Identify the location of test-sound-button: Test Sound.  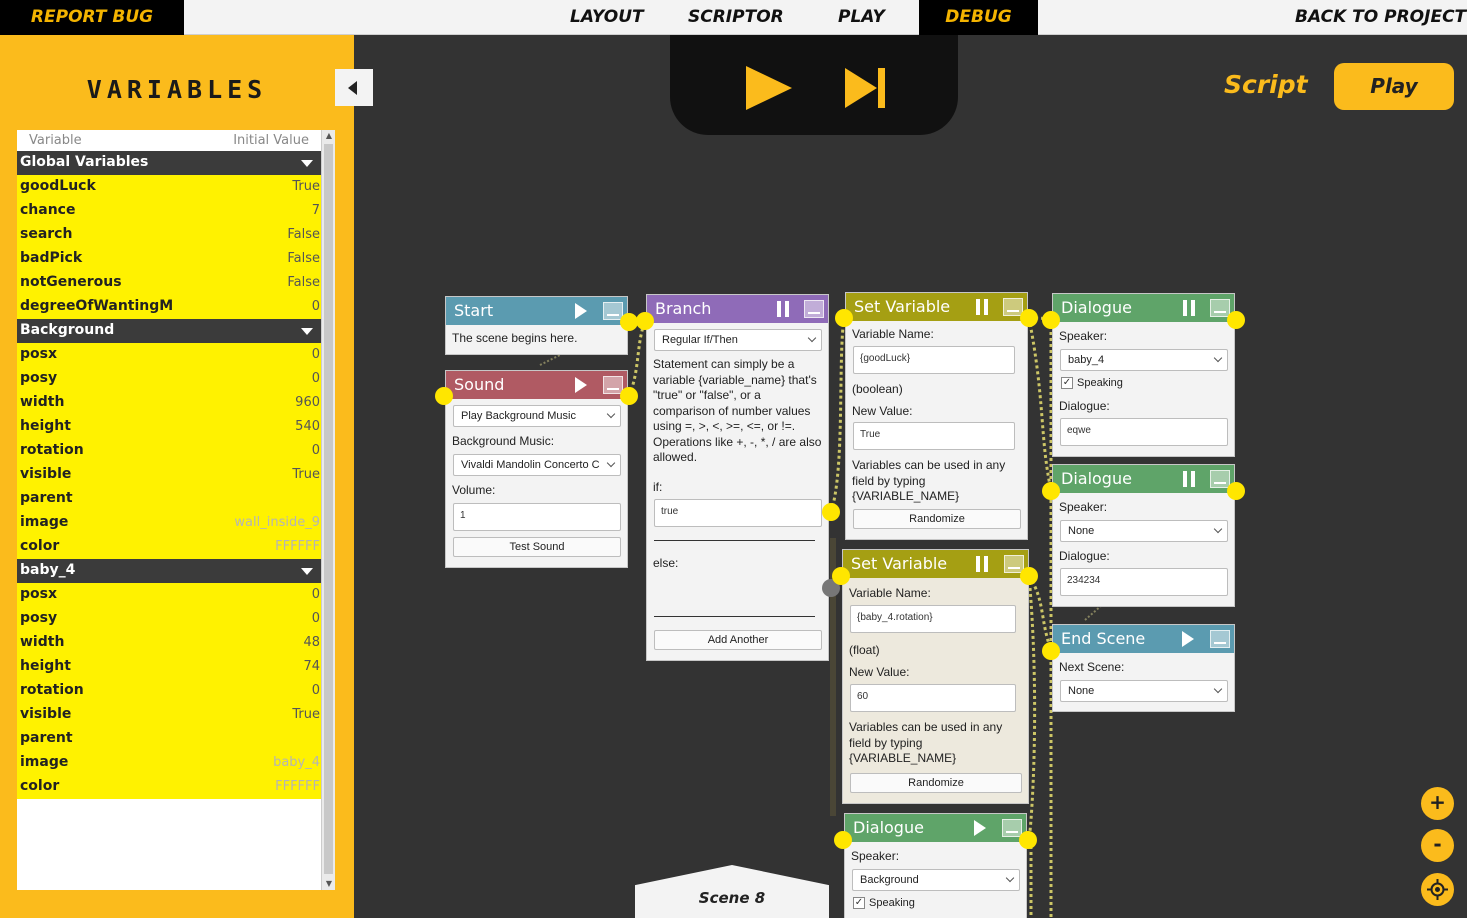
(537, 547).